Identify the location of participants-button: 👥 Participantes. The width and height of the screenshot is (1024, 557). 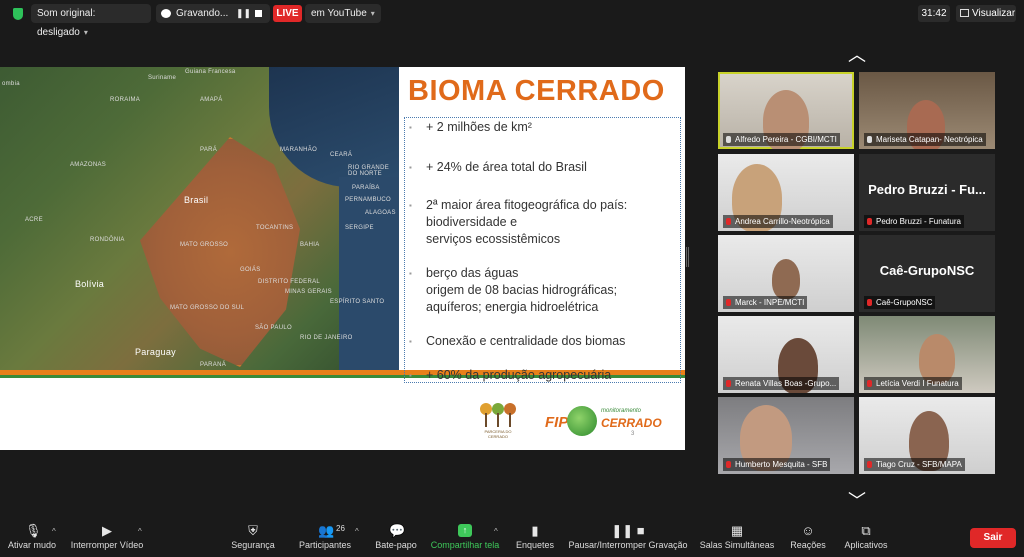
(325, 537).